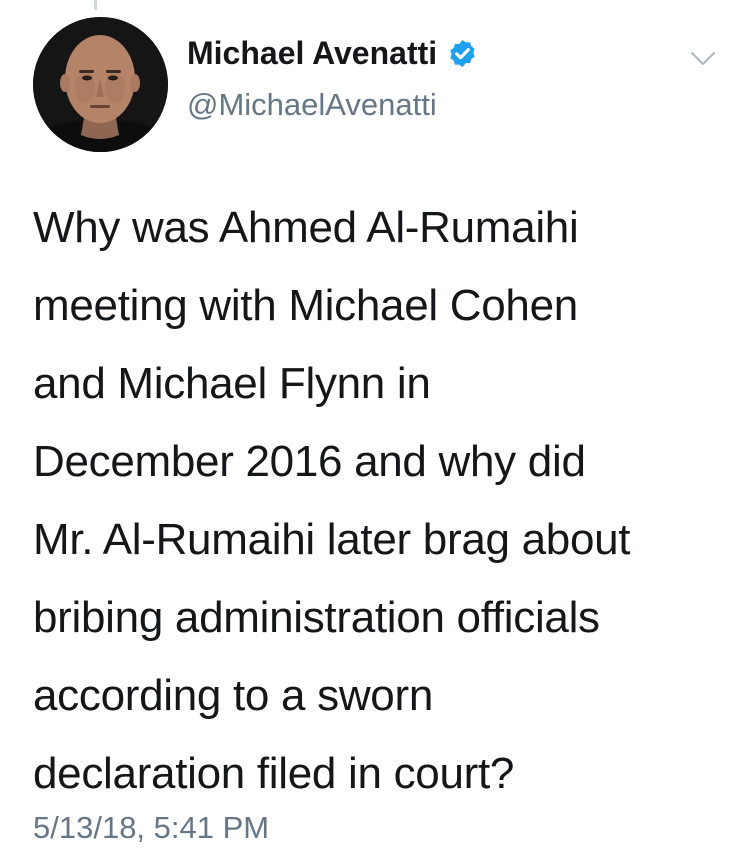 This screenshot has height=866, width=750. Describe the element at coordinates (309, 461) in the screenshot. I see `tweet-text-line: December 2016 and why did` at that location.